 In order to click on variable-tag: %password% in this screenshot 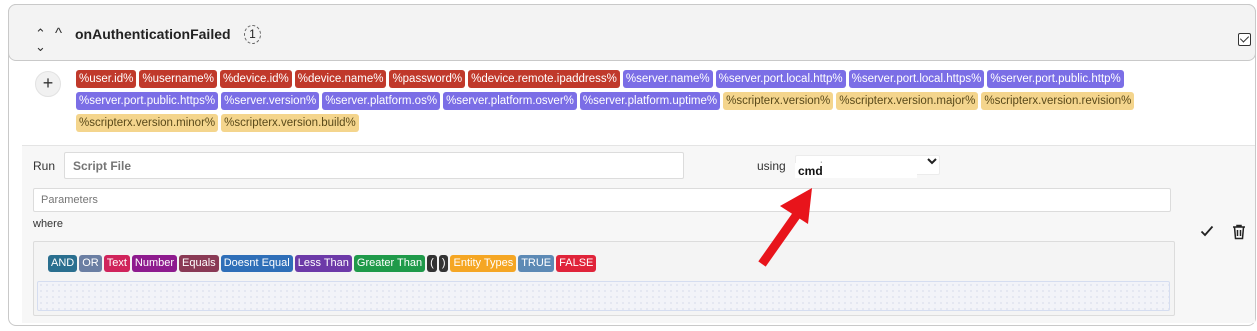, I will do `click(427, 79)`.